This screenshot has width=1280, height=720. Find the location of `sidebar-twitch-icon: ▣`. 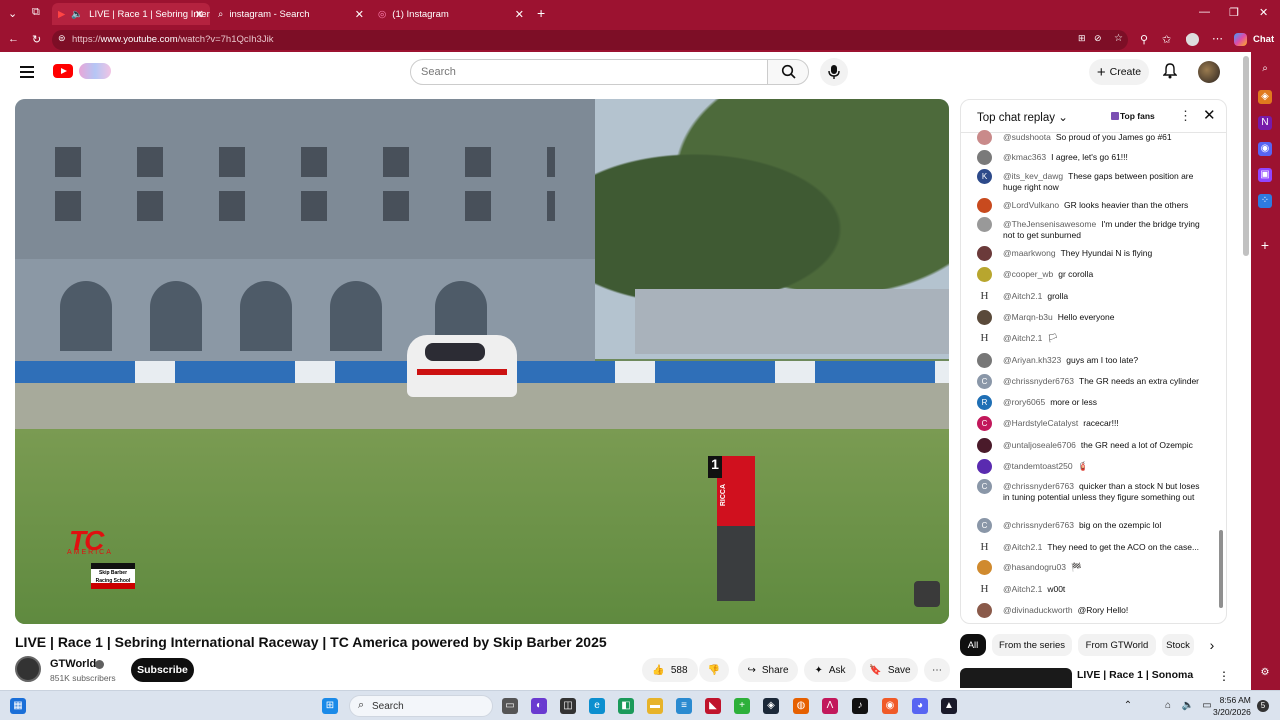

sidebar-twitch-icon: ▣ is located at coordinates (1265, 175).